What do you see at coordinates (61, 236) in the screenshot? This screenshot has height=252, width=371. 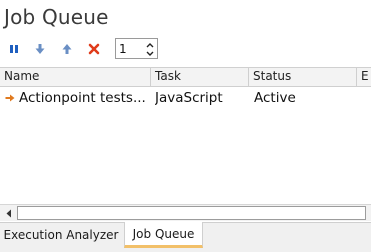 I see `tab-execution-analyzer: Execution Analyzer` at bounding box center [61, 236].